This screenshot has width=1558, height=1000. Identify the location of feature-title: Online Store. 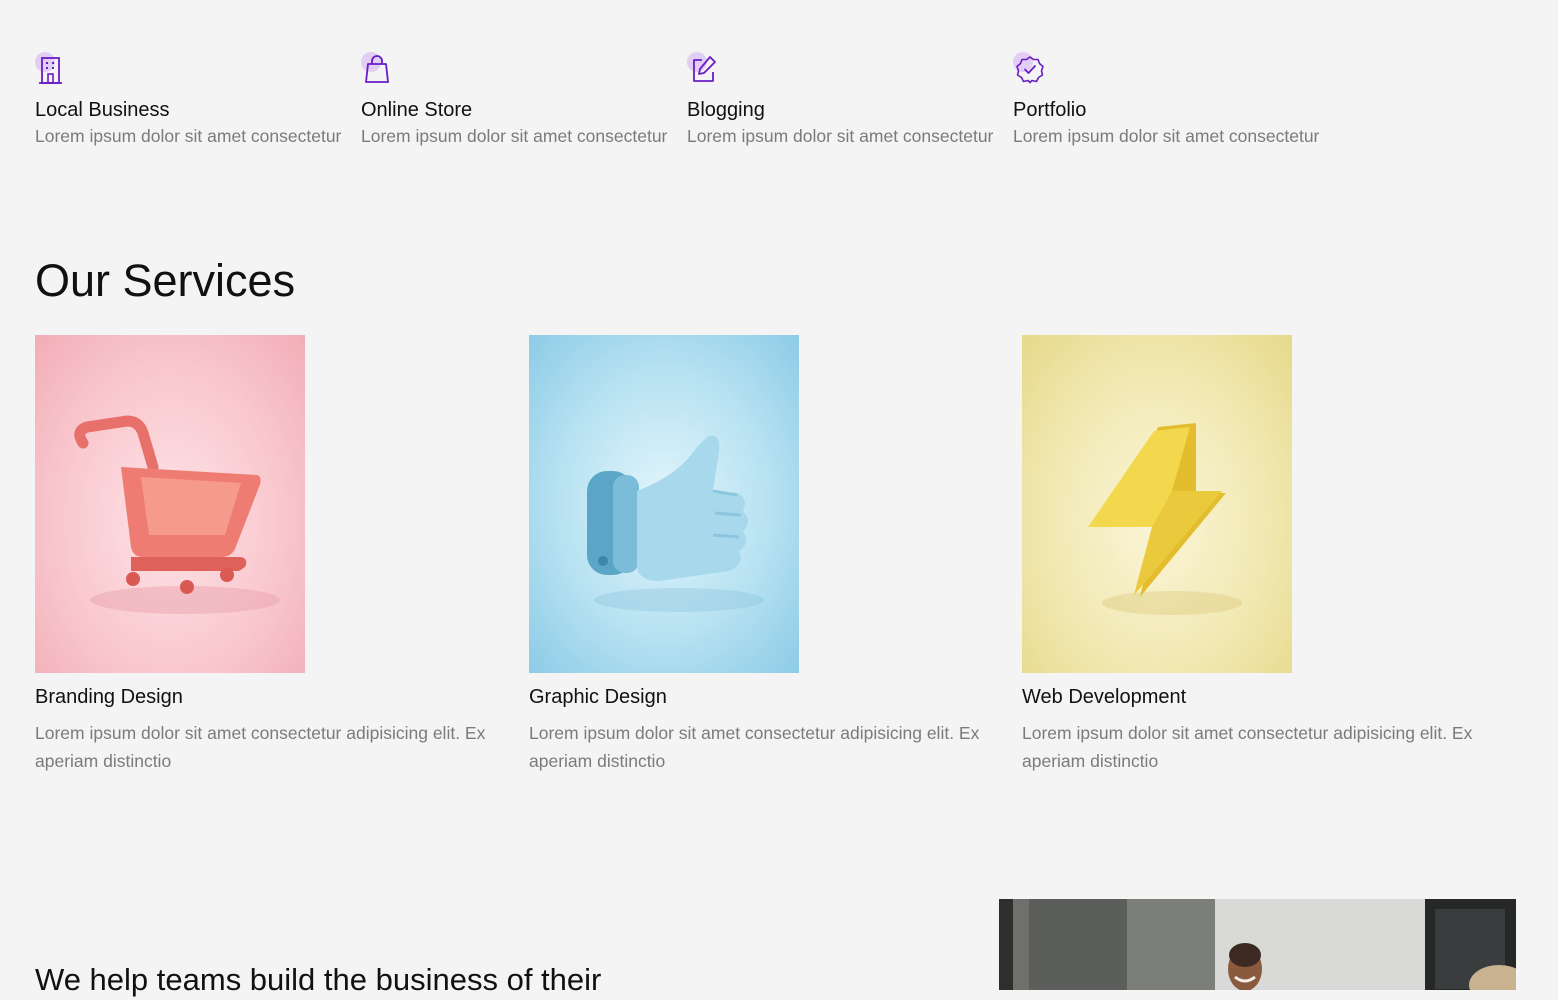
(417, 110).